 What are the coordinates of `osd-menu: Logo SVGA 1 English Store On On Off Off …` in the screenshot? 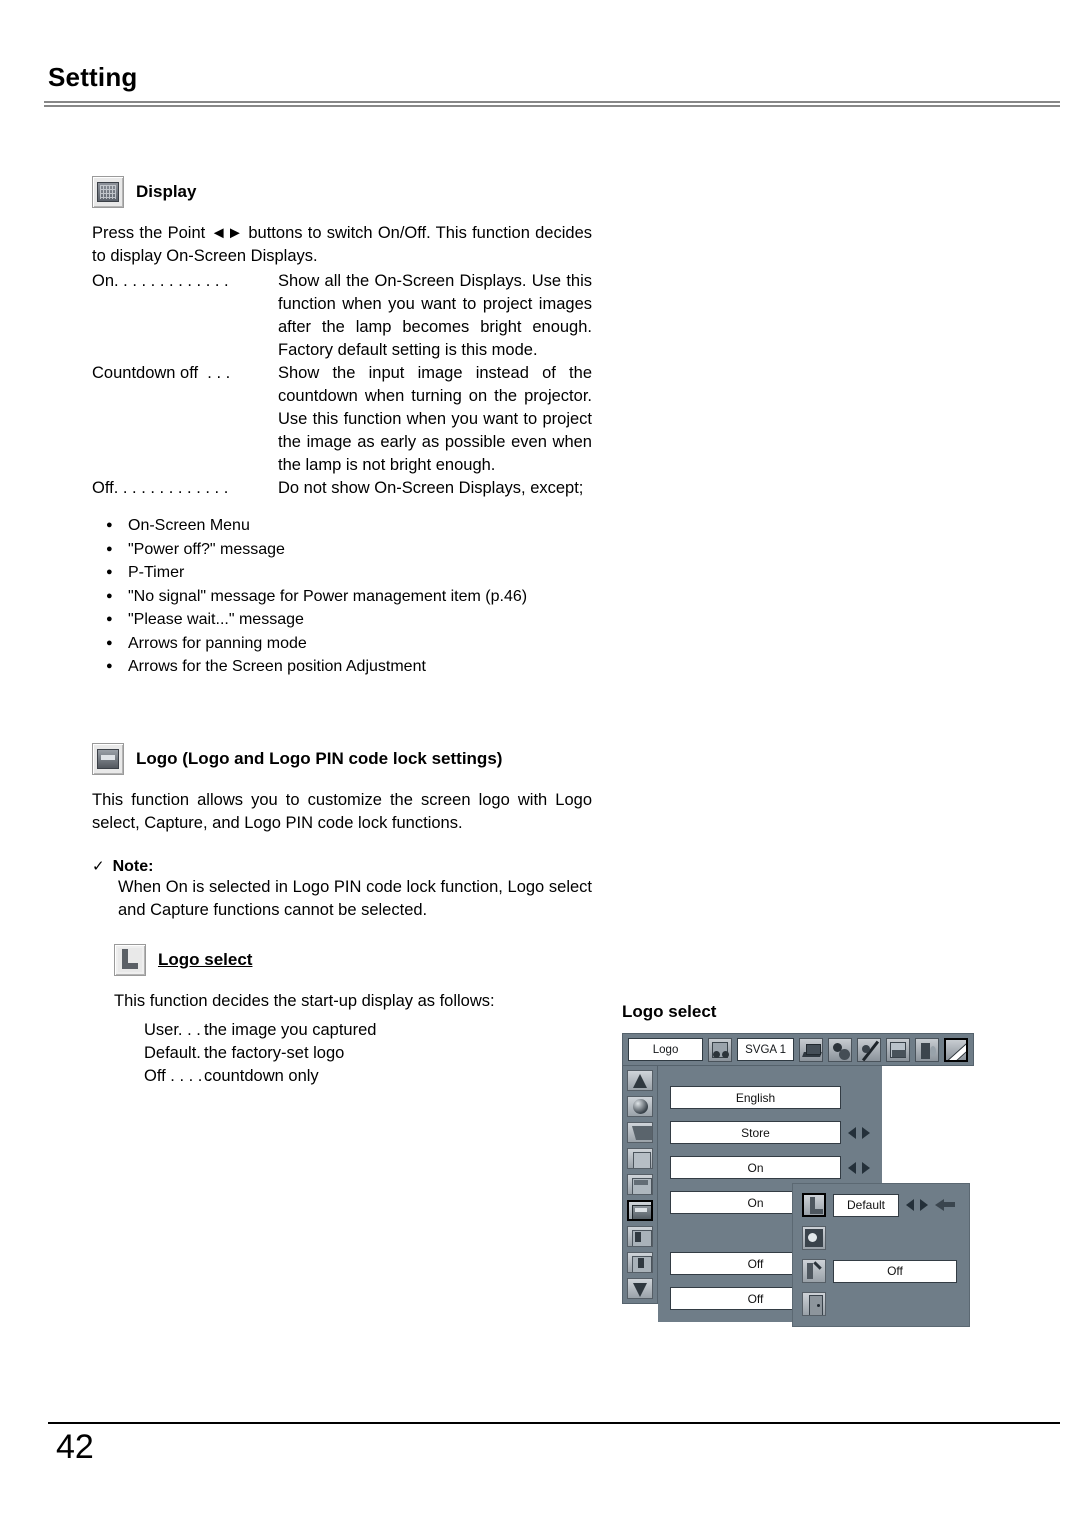 It's located at (798, 1180).